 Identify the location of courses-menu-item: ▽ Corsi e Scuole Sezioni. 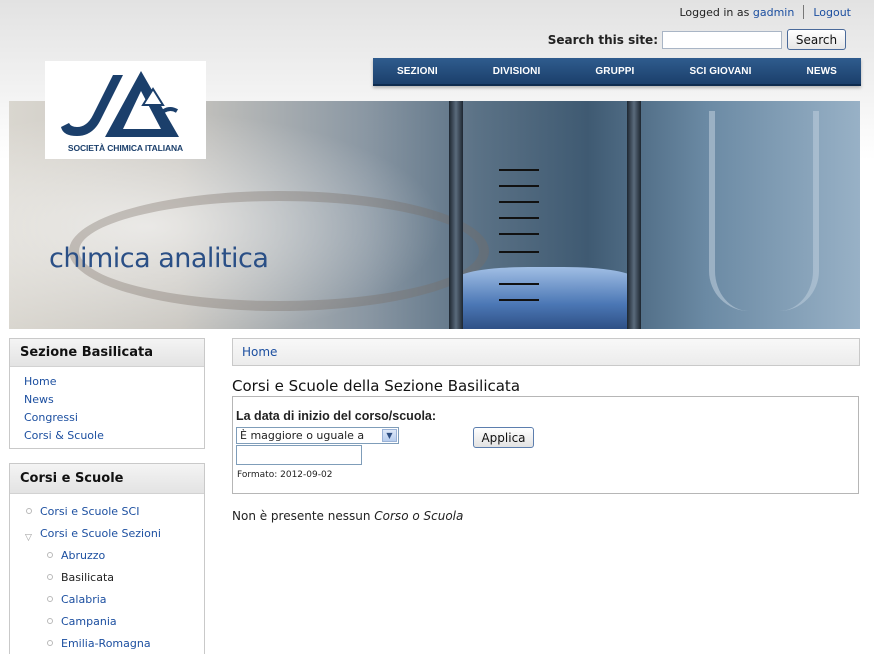
(107, 534).